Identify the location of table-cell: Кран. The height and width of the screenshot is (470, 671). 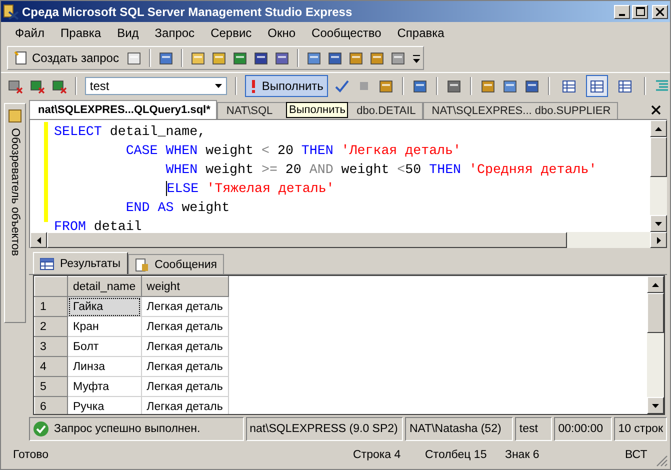
(105, 326).